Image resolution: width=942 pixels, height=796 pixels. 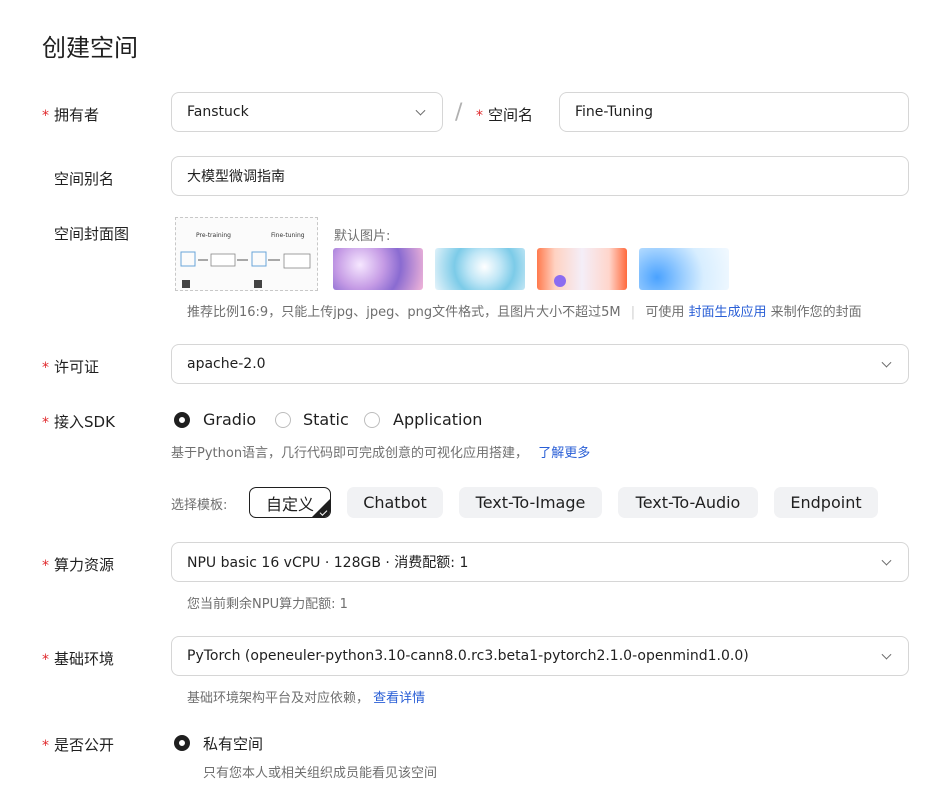 I want to click on cover-hint-text: 推荐比例16:9，只能上传jpg、jpeg、png文件格式，且图片大小不超过5M, so click(x=404, y=312).